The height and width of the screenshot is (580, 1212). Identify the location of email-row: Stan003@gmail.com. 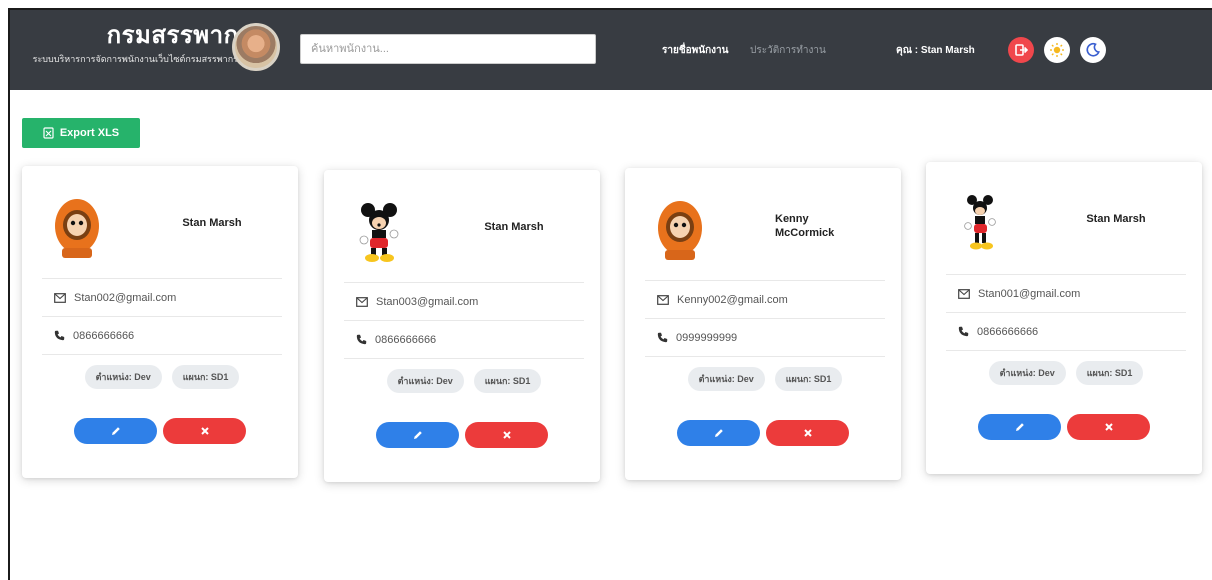
(464, 301).